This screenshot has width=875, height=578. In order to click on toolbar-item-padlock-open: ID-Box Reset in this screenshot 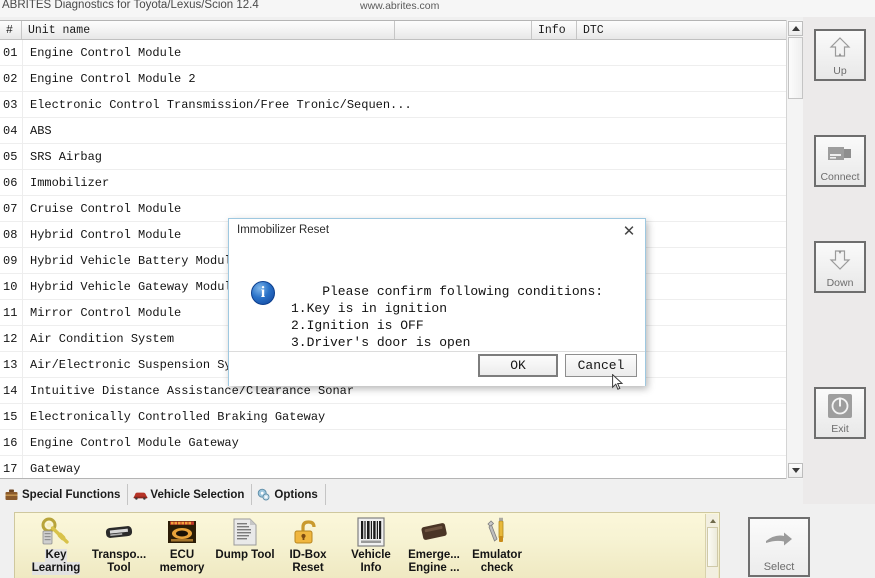, I will do `click(308, 547)`.